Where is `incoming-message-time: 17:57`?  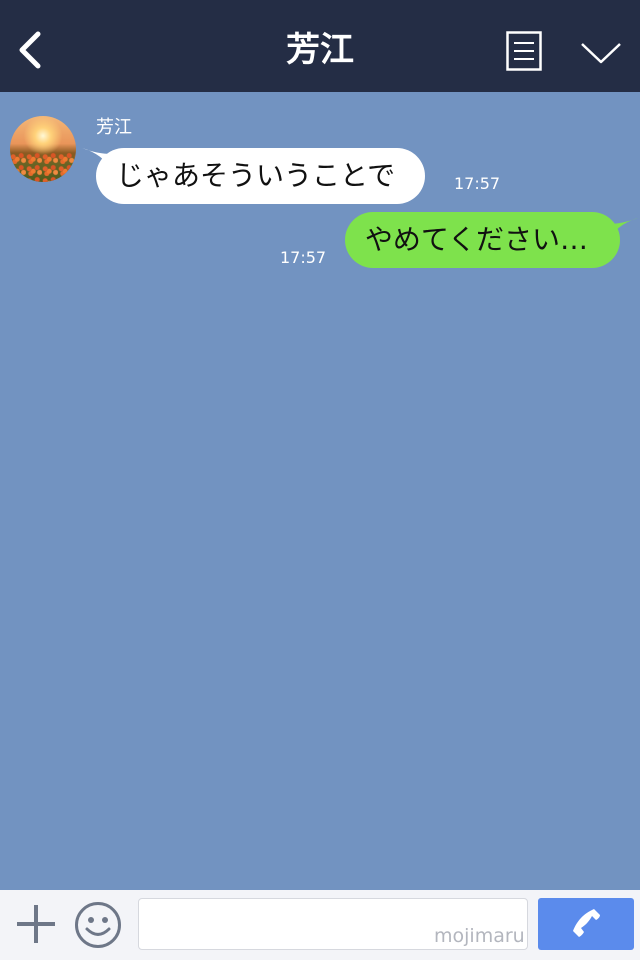
incoming-message-time: 17:57 is located at coordinates (477, 183).